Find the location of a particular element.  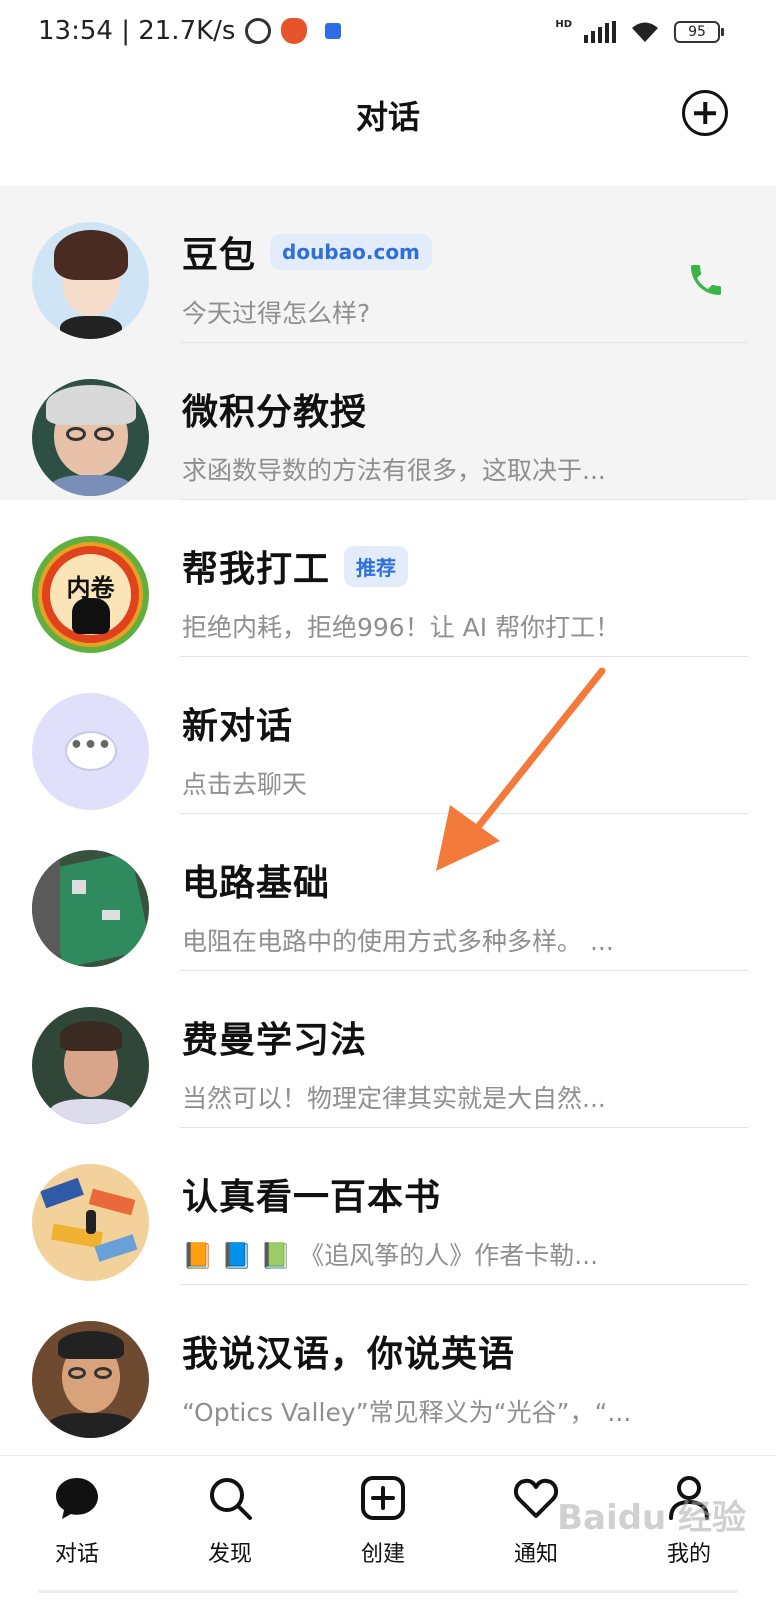

chat-title-row: 微积分教授 is located at coordinates (459, 409).